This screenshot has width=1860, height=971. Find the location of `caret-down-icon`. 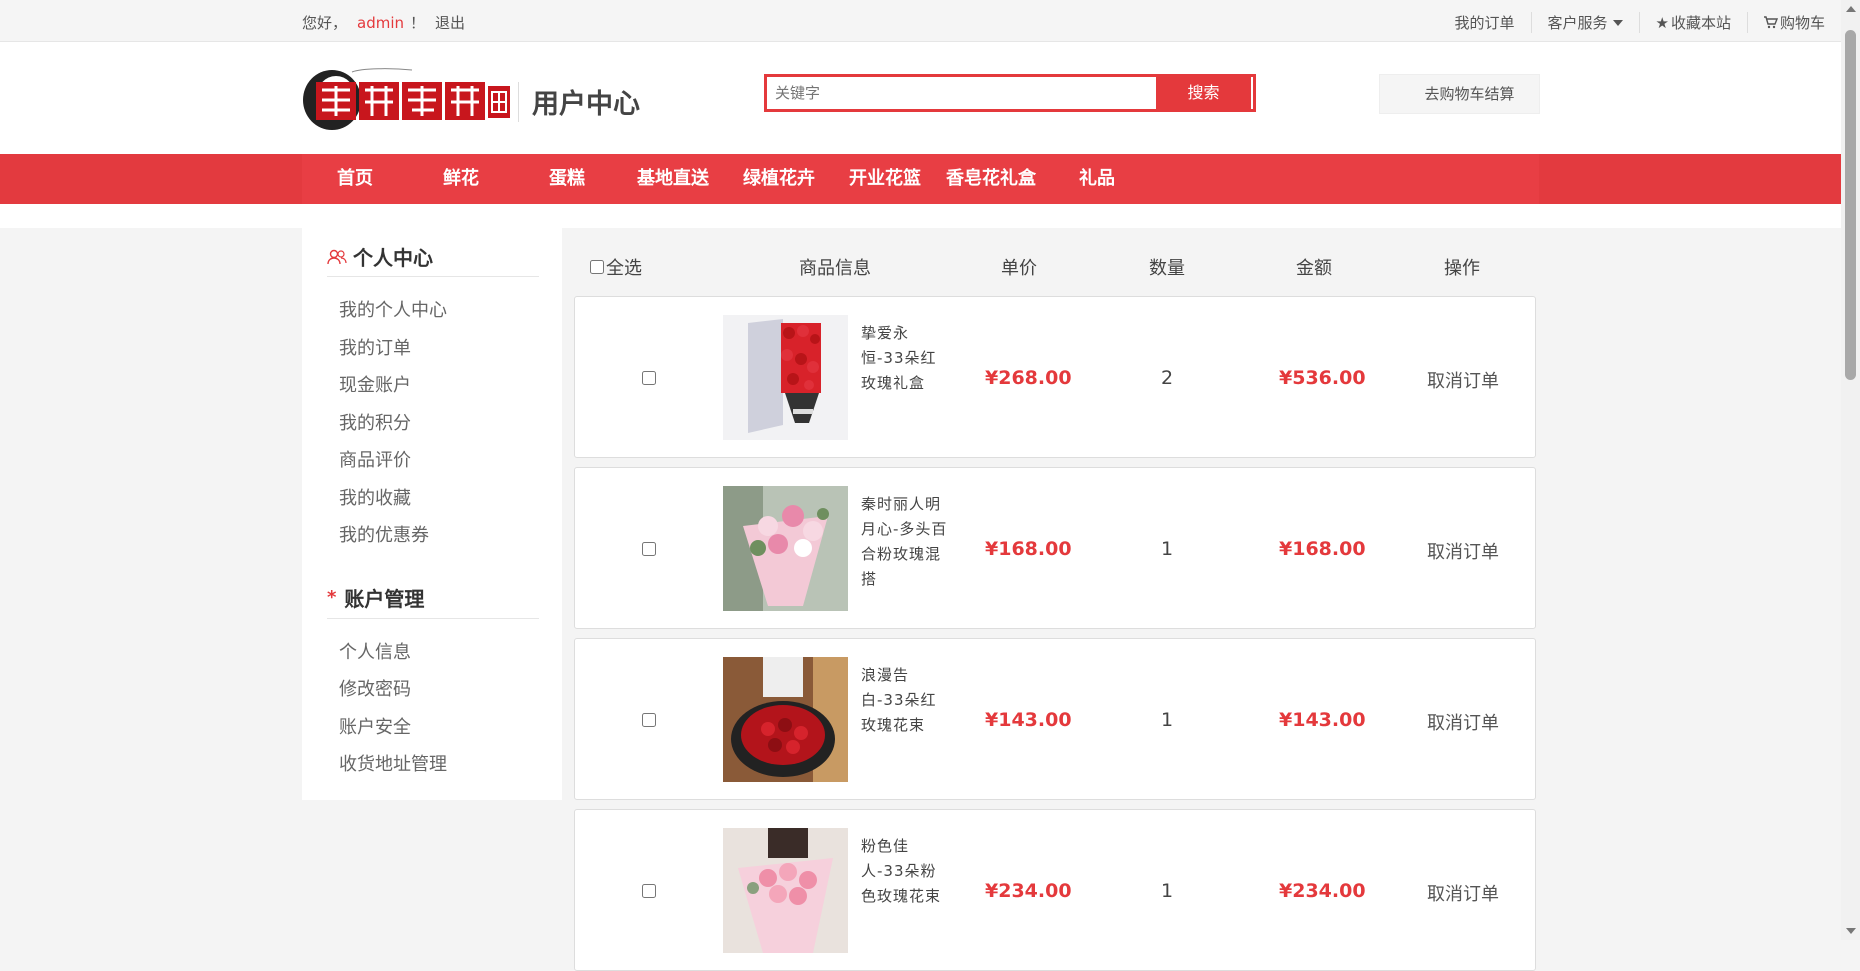

caret-down-icon is located at coordinates (1617, 22).